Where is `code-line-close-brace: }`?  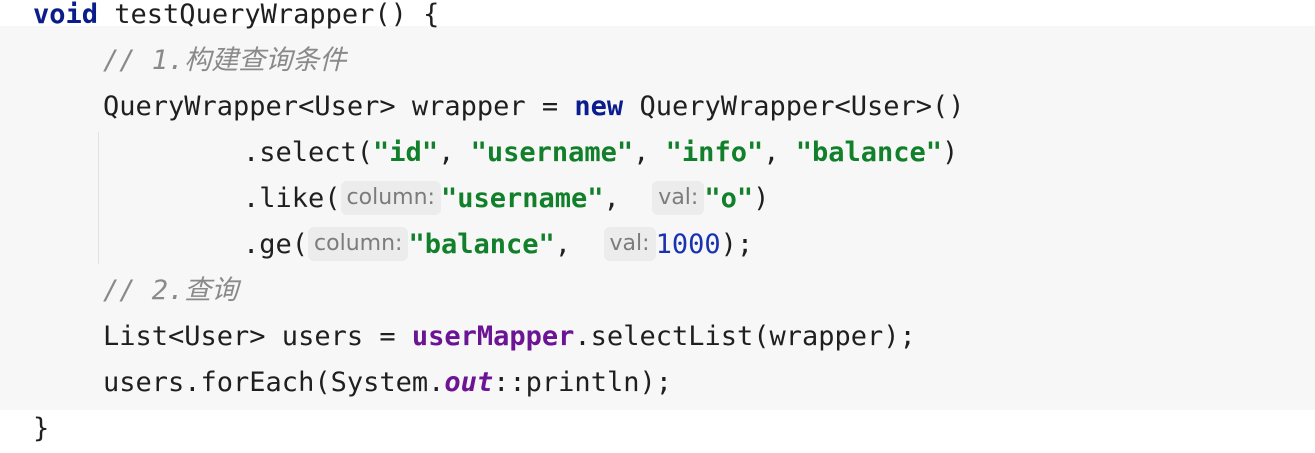 code-line-close-brace: } is located at coordinates (41, 429).